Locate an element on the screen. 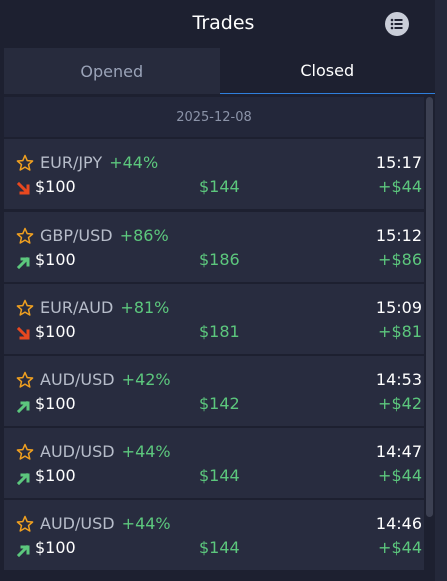  right-gutter is located at coordinates (441, 290).